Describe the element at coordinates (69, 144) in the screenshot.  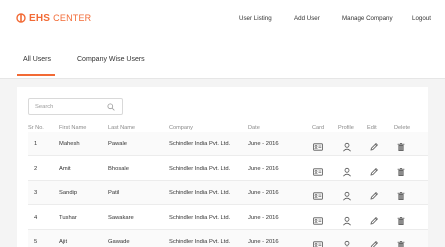
I see `cell-first: Mahesh` at that location.